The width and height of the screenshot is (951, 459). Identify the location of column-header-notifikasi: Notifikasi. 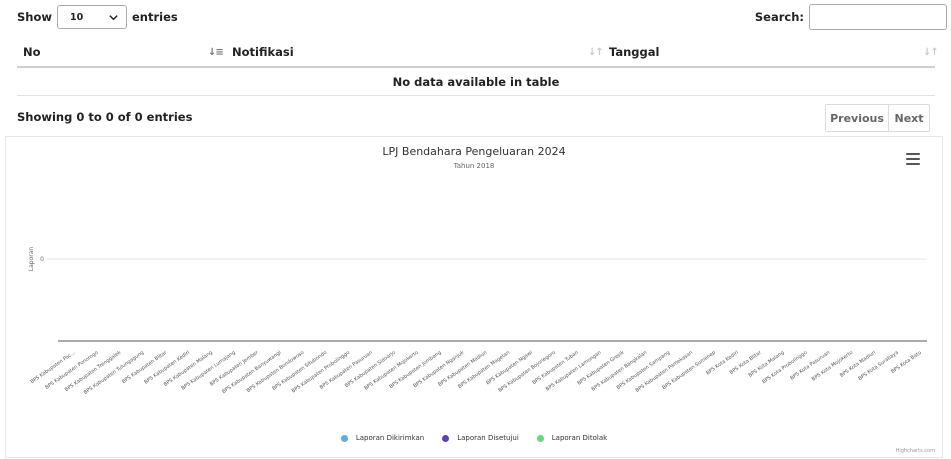
(263, 52).